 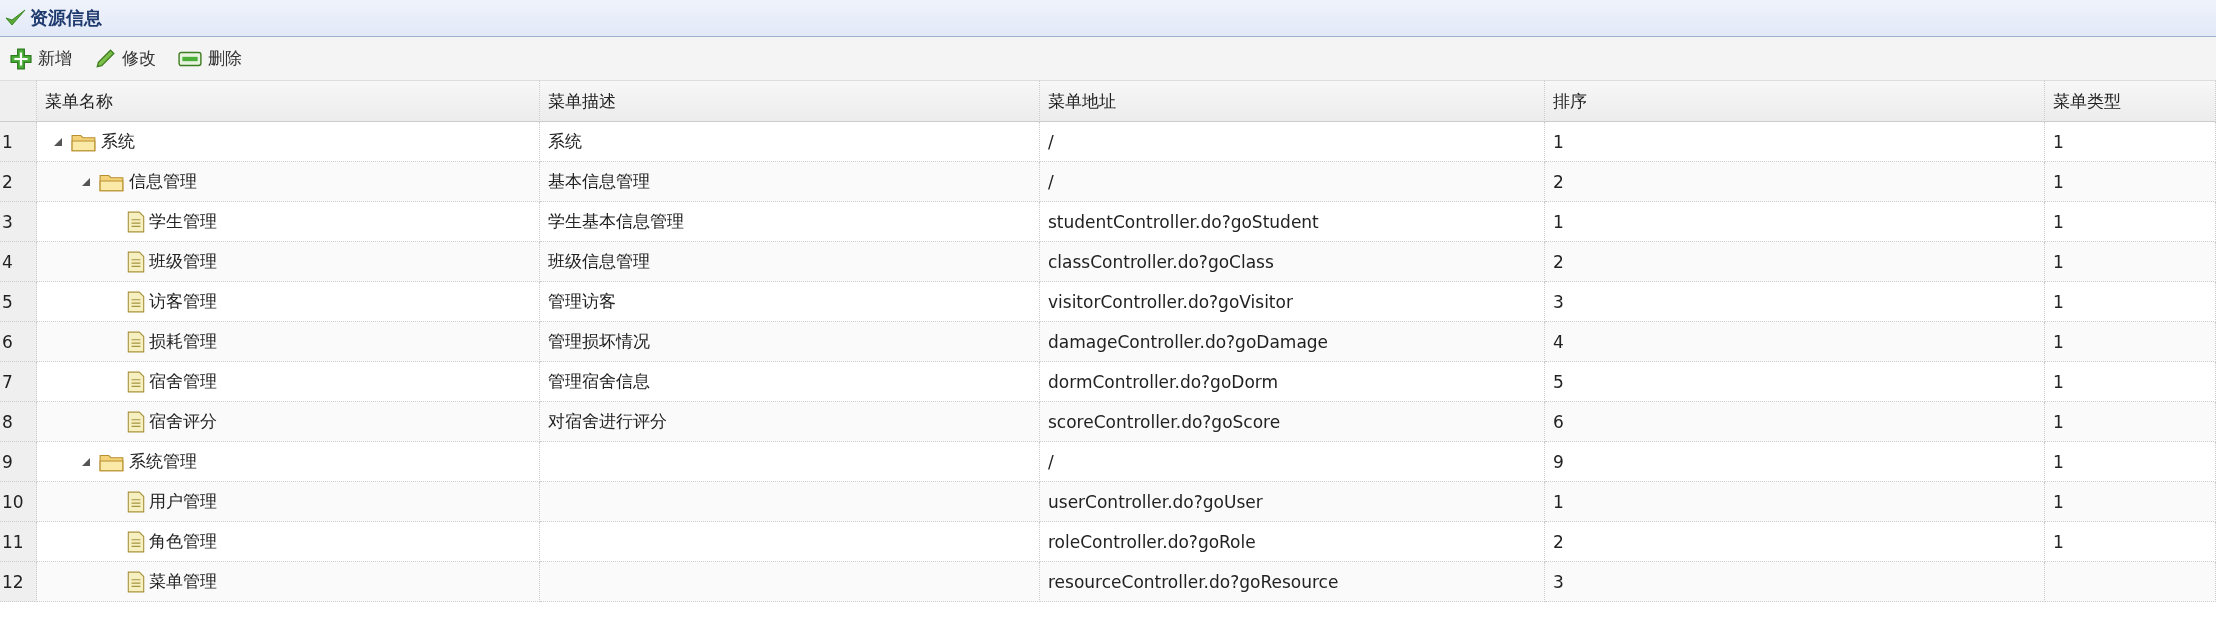 I want to click on row-number: 6, so click(x=18, y=342).